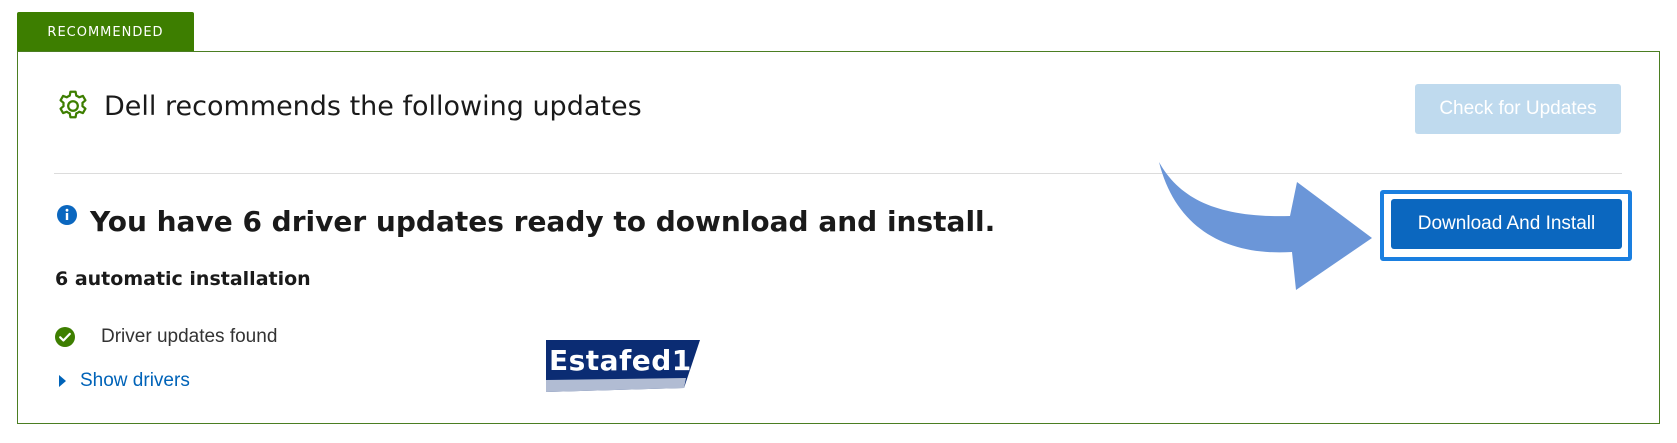 The width and height of the screenshot is (1677, 443). I want to click on show-drivers-label: Show drivers, so click(135, 380).